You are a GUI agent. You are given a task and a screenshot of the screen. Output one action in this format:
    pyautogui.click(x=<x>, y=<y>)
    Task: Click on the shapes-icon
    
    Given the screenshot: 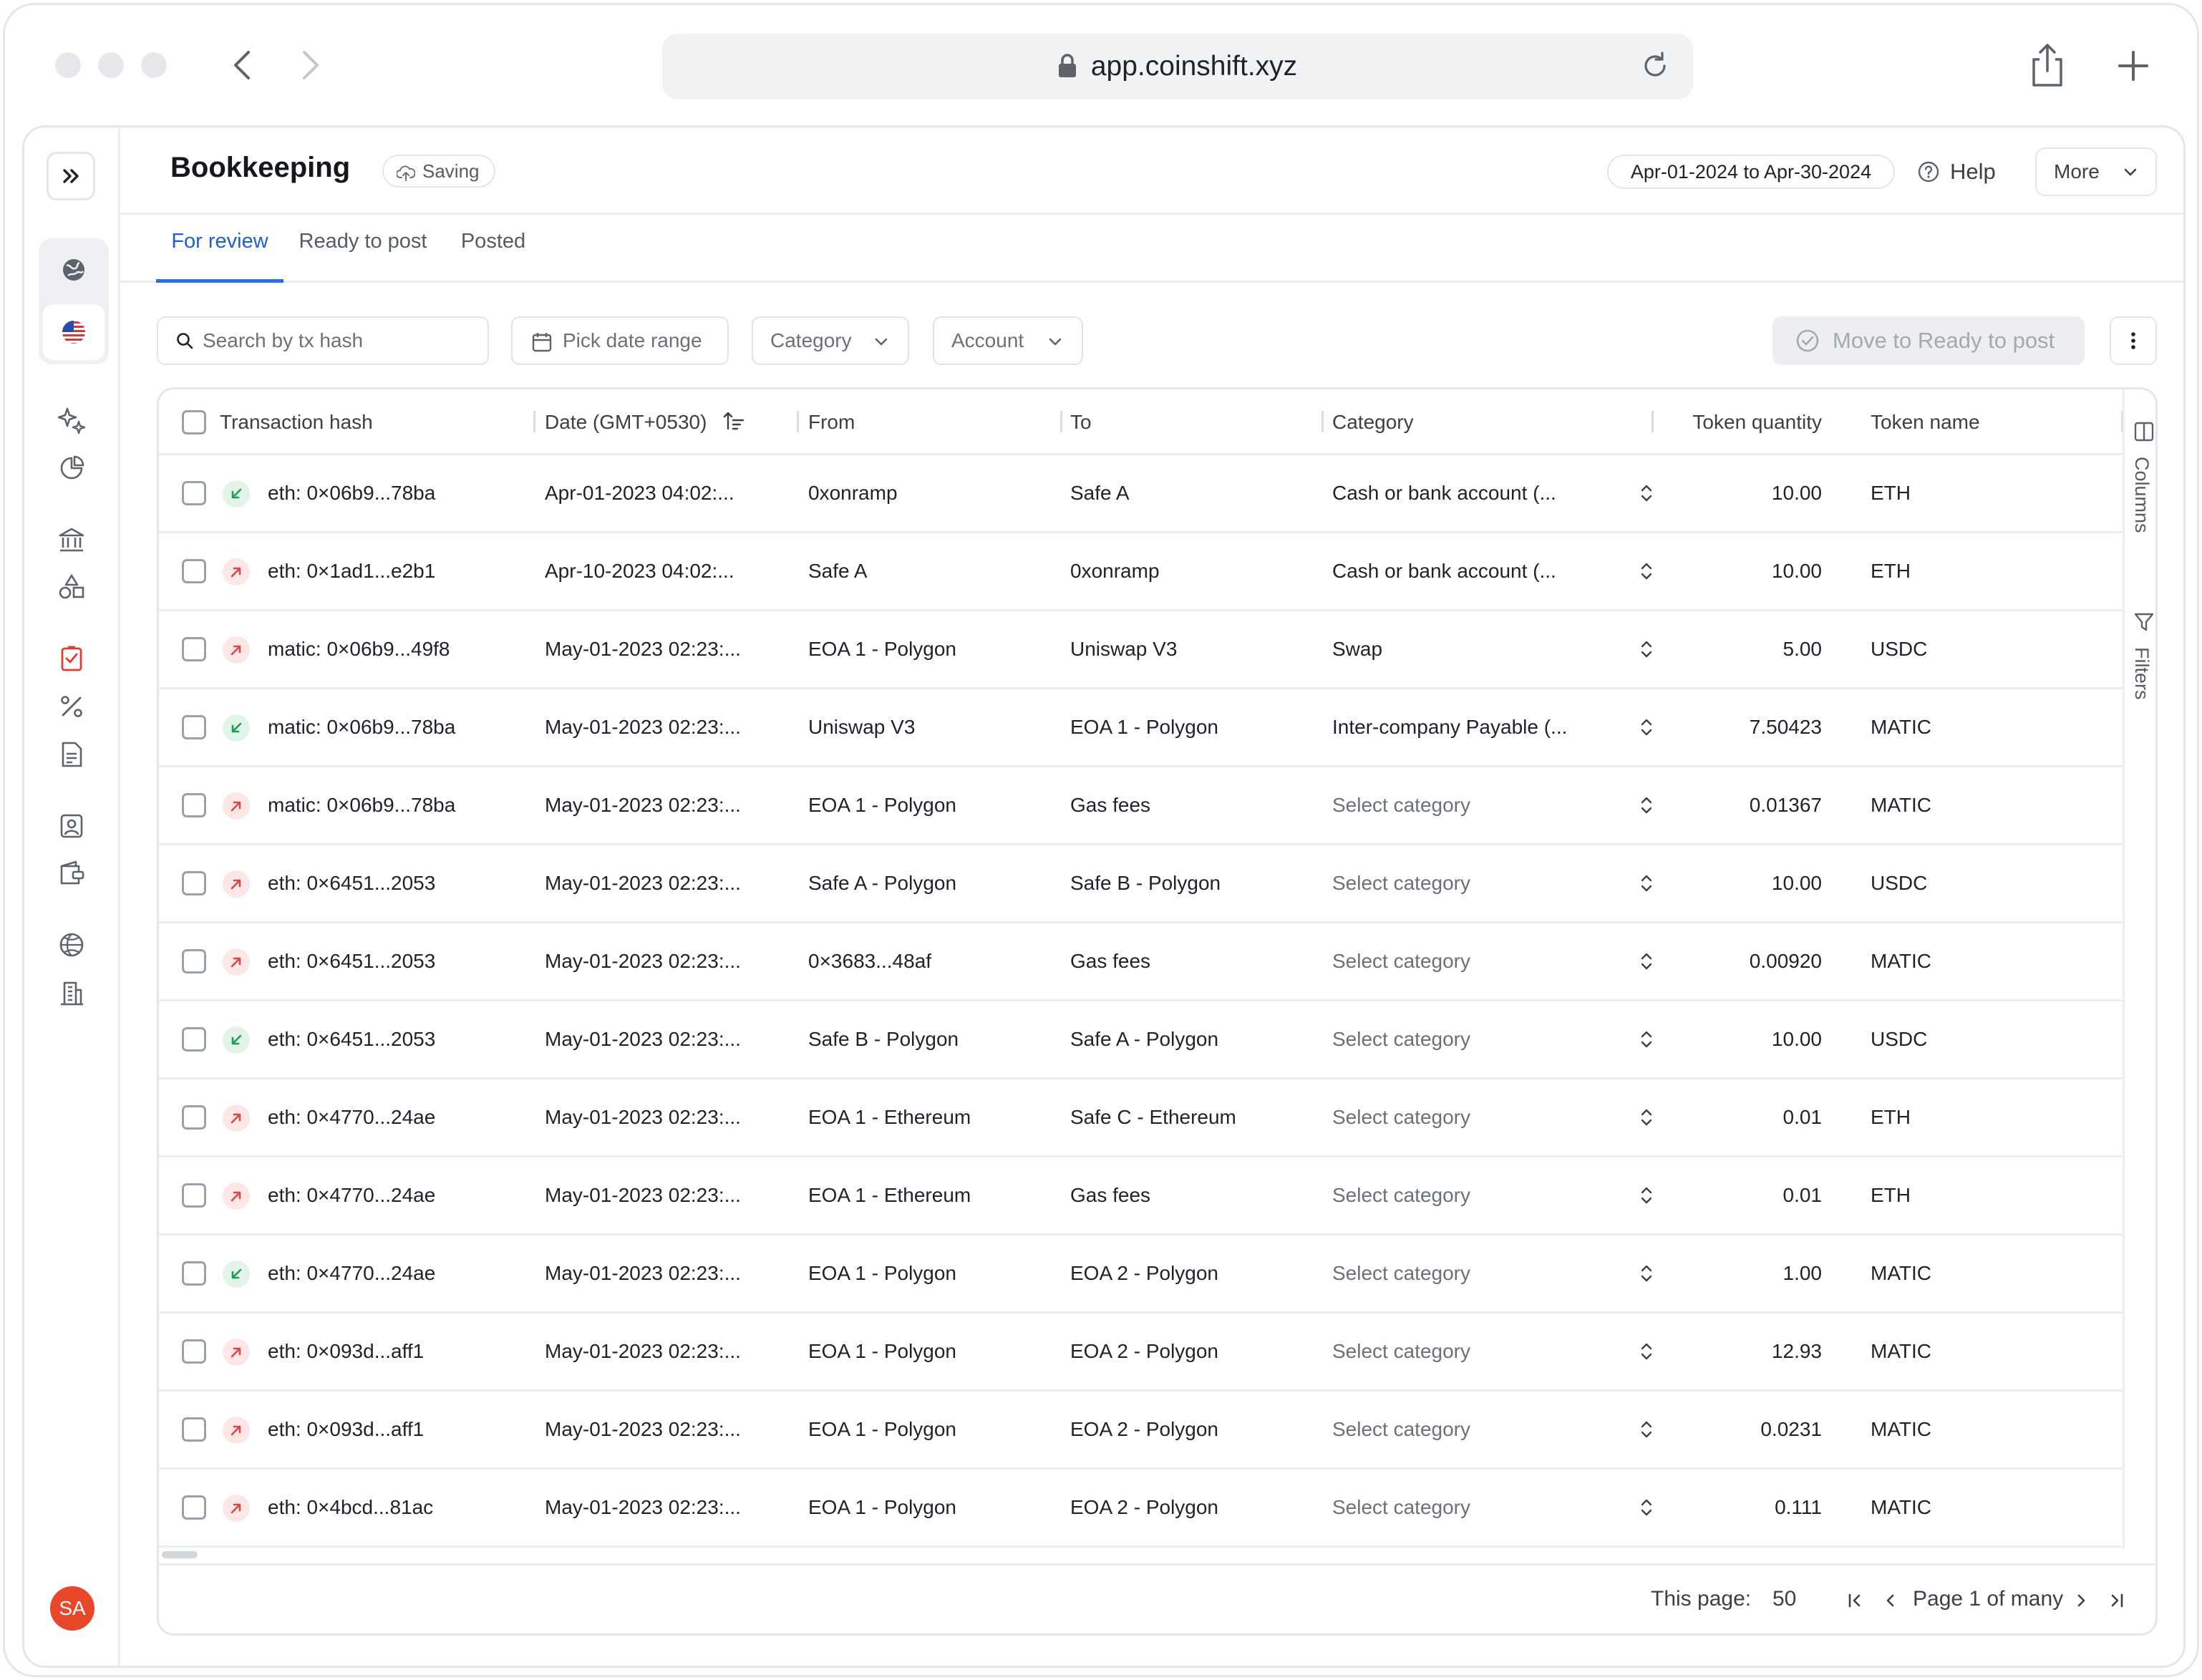 What is the action you would take?
    pyautogui.click(x=71, y=587)
    